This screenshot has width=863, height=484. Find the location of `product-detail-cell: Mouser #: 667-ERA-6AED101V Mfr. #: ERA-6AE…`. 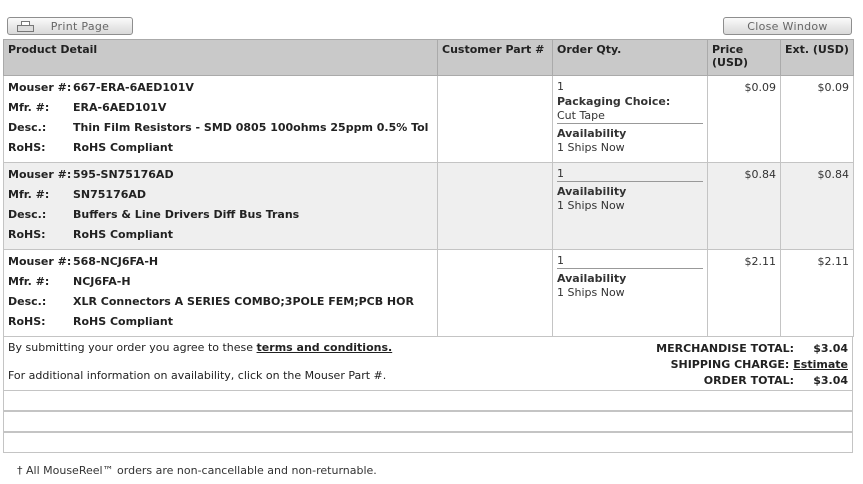

product-detail-cell: Mouser #: 667-ERA-6AED101V Mfr. #: ERA-6AE… is located at coordinates (220, 119).